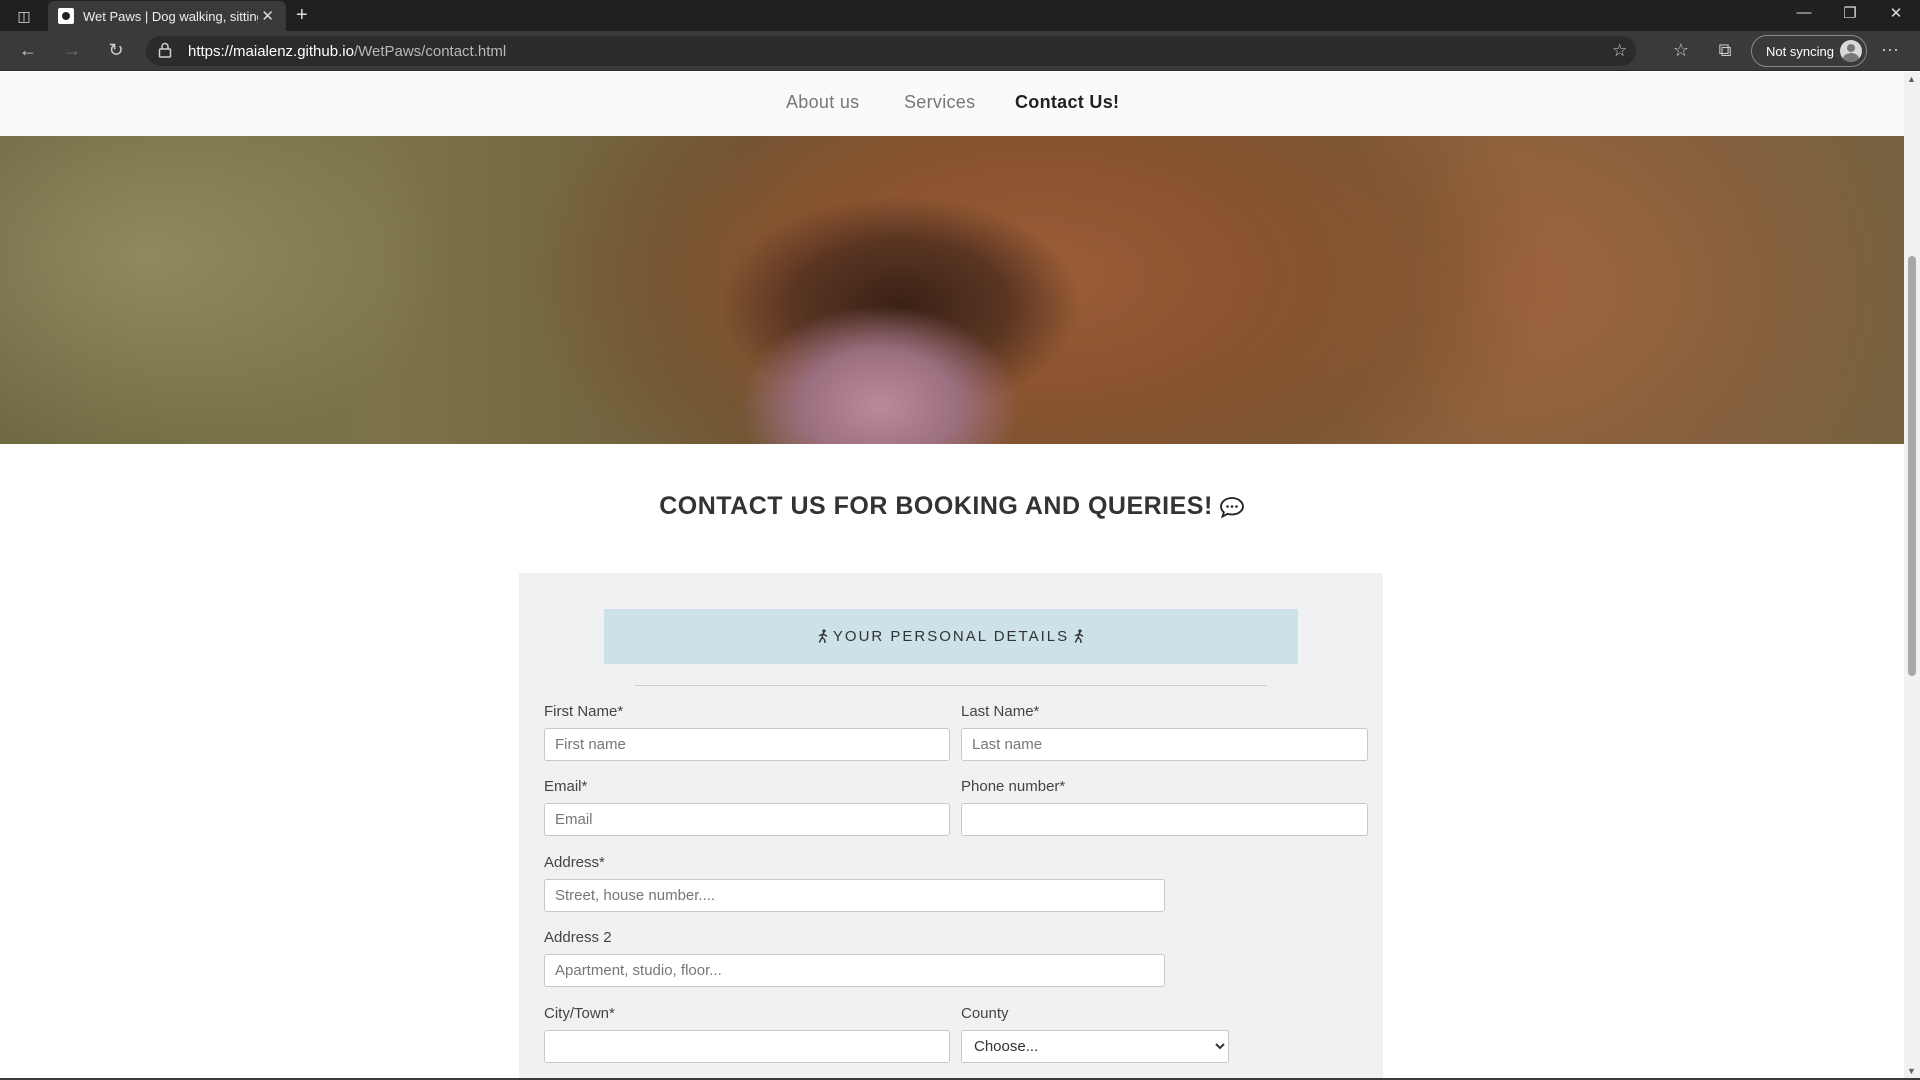  What do you see at coordinates (1725, 50) in the screenshot?
I see `collections-icon: ⧉` at bounding box center [1725, 50].